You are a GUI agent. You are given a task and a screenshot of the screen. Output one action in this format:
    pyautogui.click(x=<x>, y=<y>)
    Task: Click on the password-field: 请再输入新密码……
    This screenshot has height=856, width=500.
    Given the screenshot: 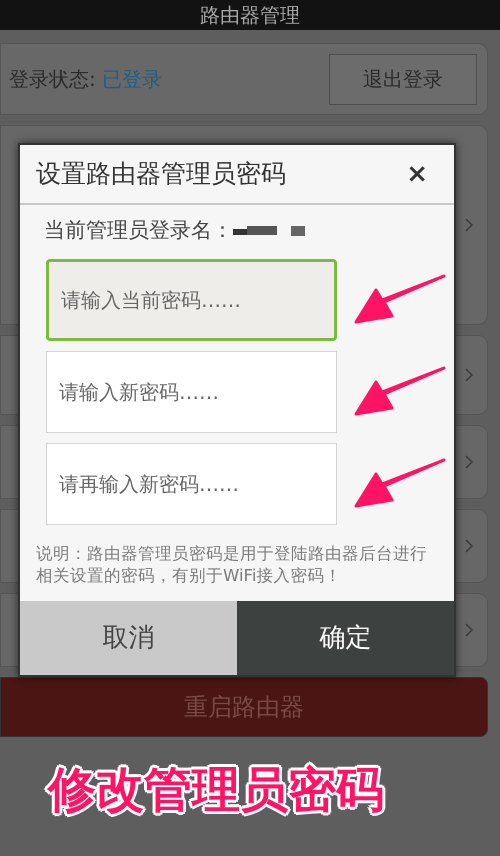 What is the action you would take?
    pyautogui.click(x=191, y=484)
    